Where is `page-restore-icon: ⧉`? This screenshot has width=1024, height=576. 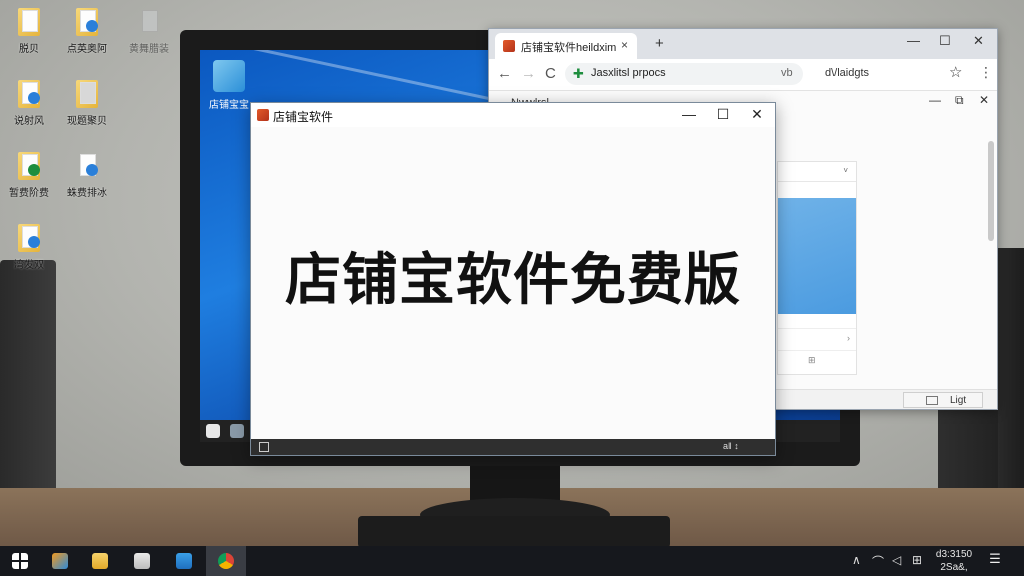
page-restore-icon: ⧉ is located at coordinates (959, 100).